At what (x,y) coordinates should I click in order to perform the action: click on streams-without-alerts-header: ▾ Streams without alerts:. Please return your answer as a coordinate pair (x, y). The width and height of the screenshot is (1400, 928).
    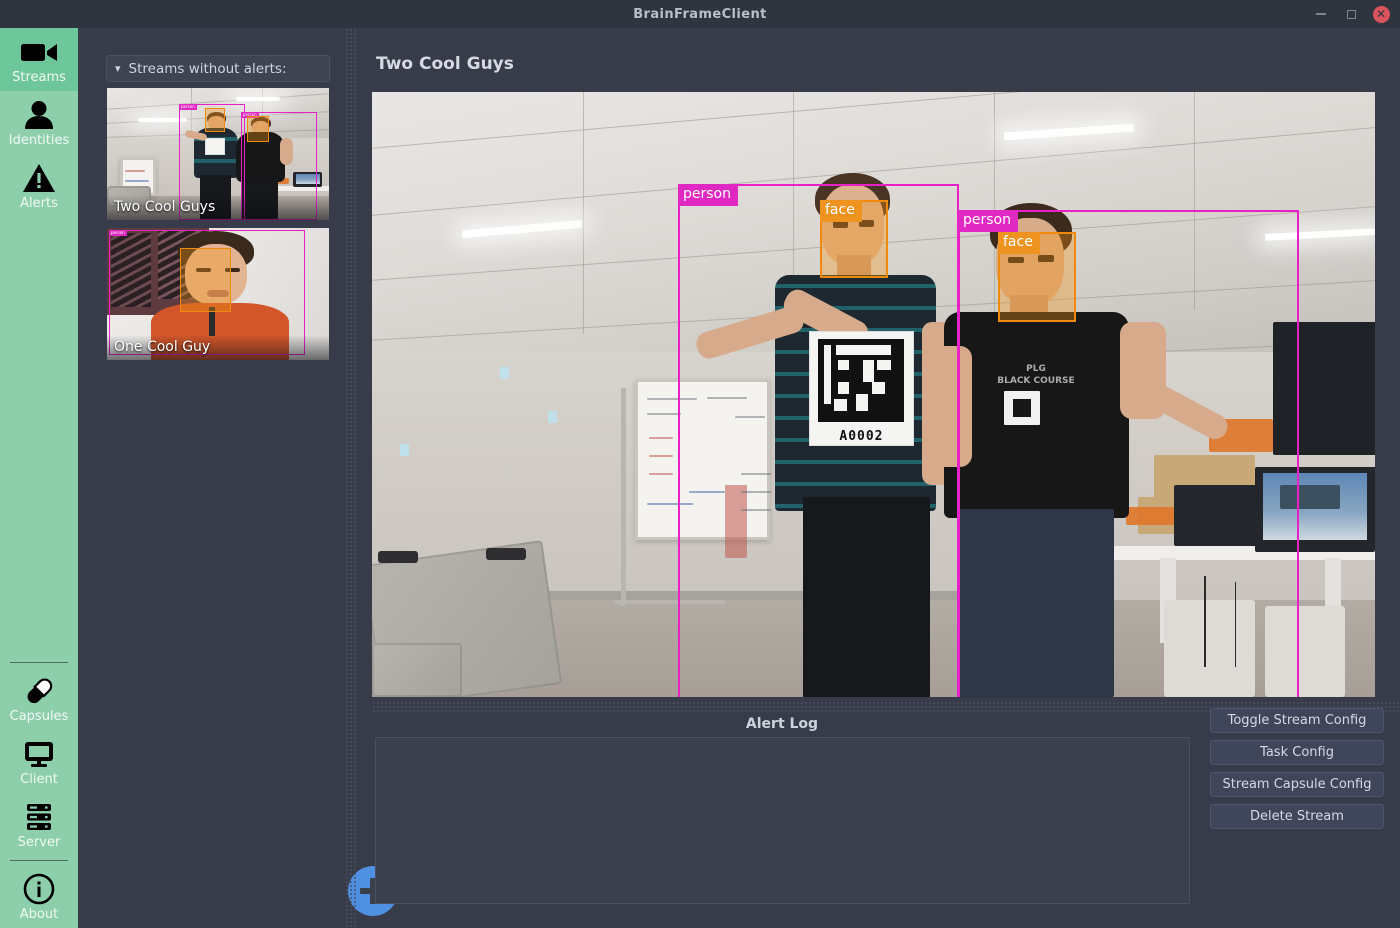
    Looking at the image, I should click on (218, 68).